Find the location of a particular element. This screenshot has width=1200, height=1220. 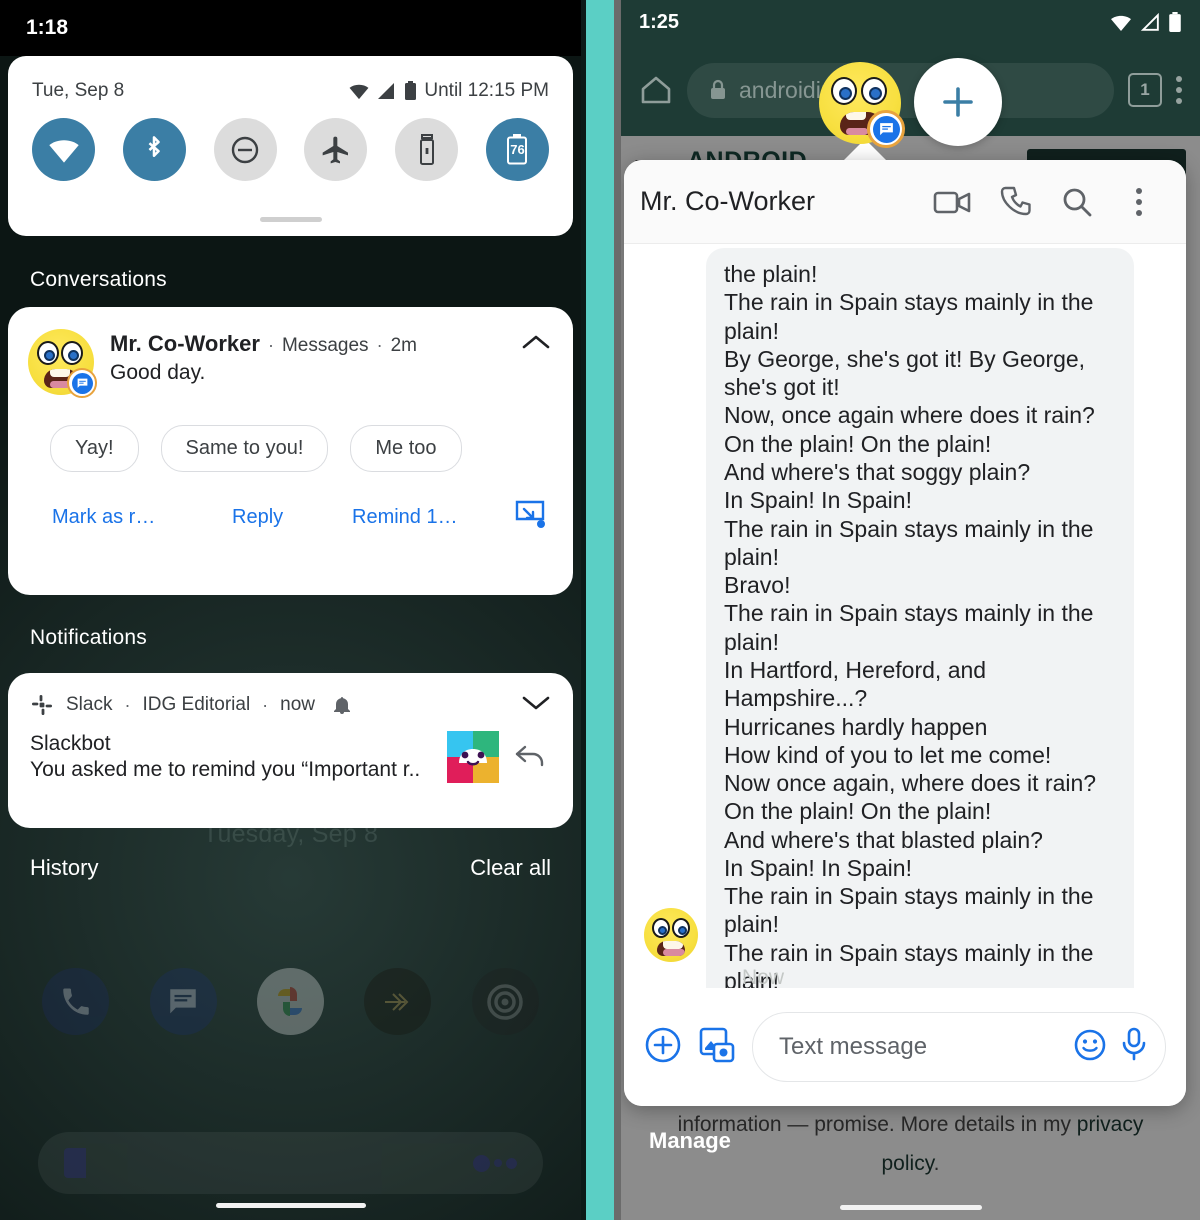

phone-call-icon is located at coordinates (1015, 200).